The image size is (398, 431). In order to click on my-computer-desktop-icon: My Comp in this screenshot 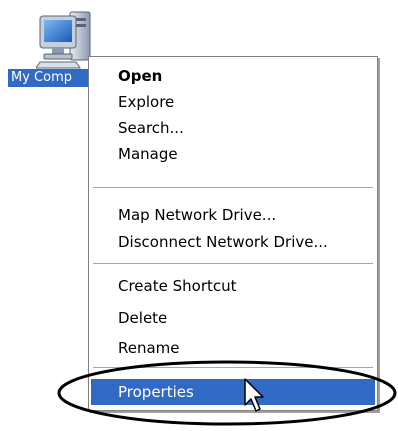, I will do `click(45, 50)`.